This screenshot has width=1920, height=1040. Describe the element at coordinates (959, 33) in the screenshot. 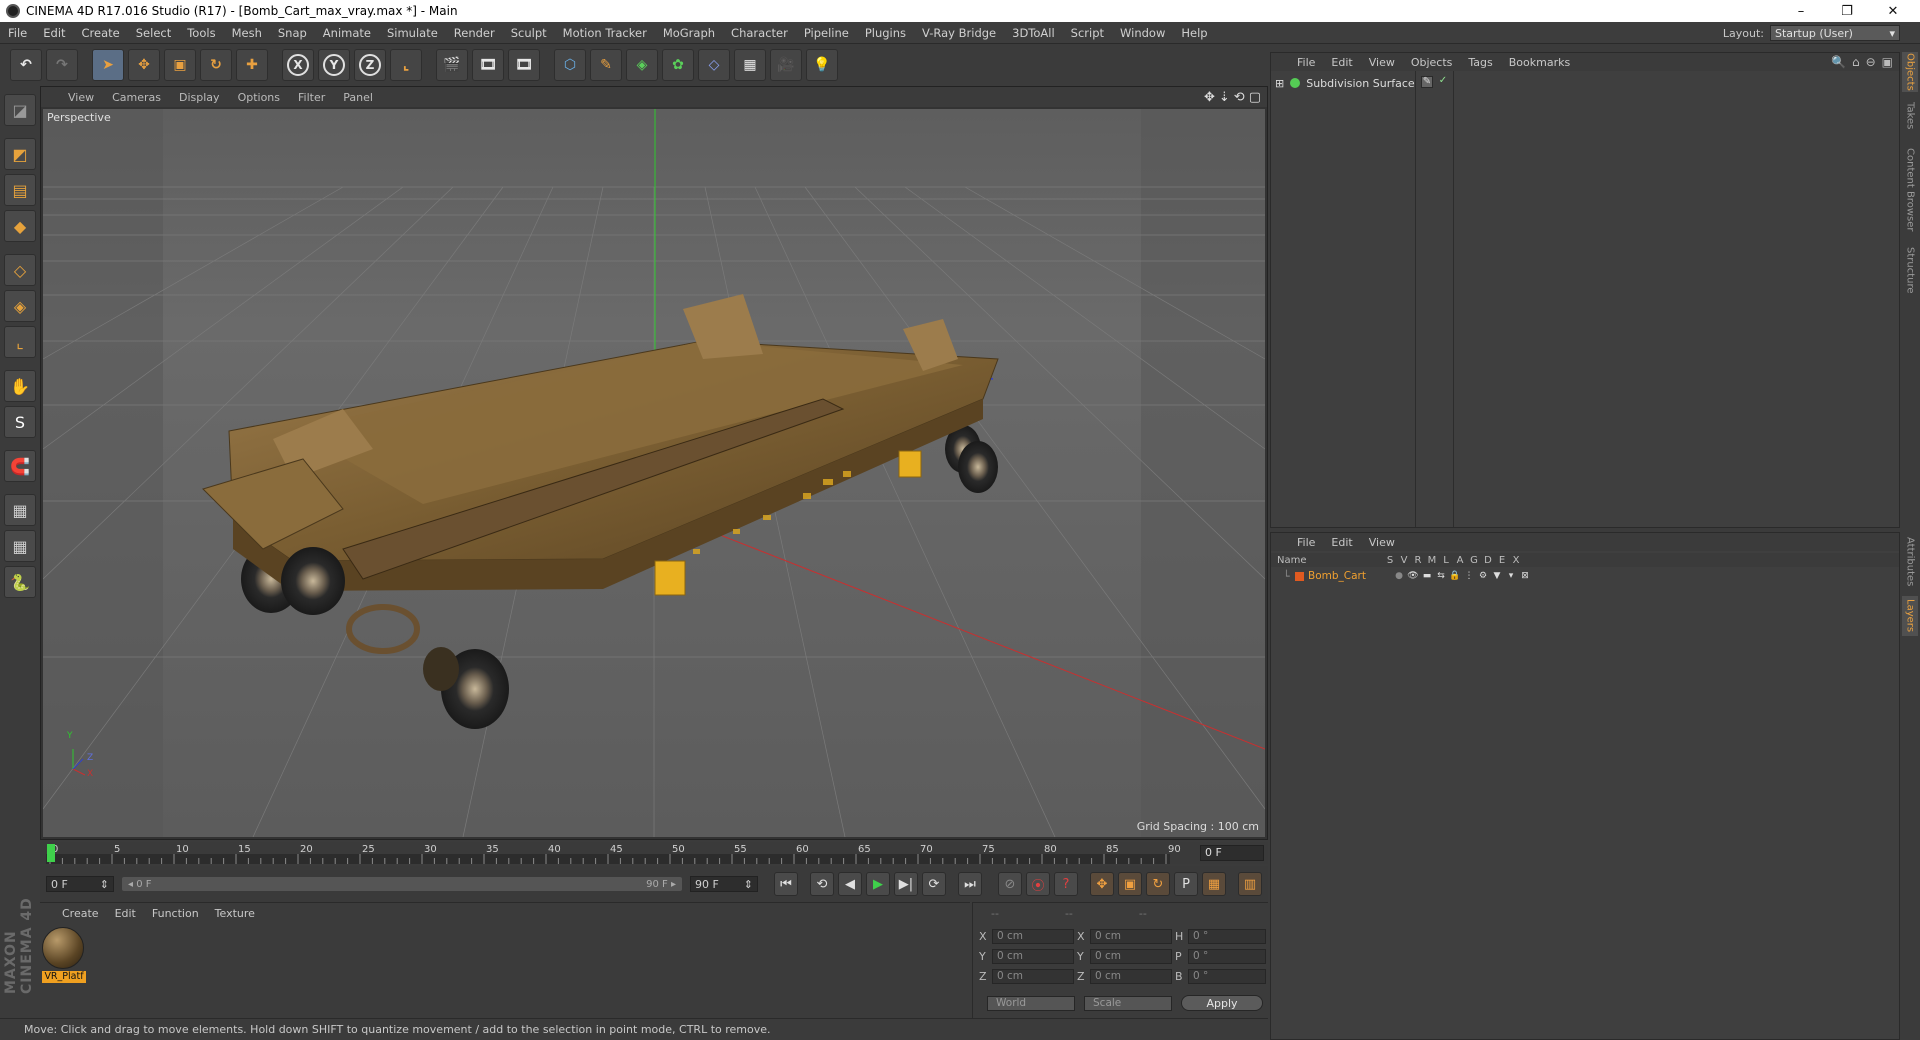

I see `menu-vray-bridge: V-Ray Bridge` at that location.